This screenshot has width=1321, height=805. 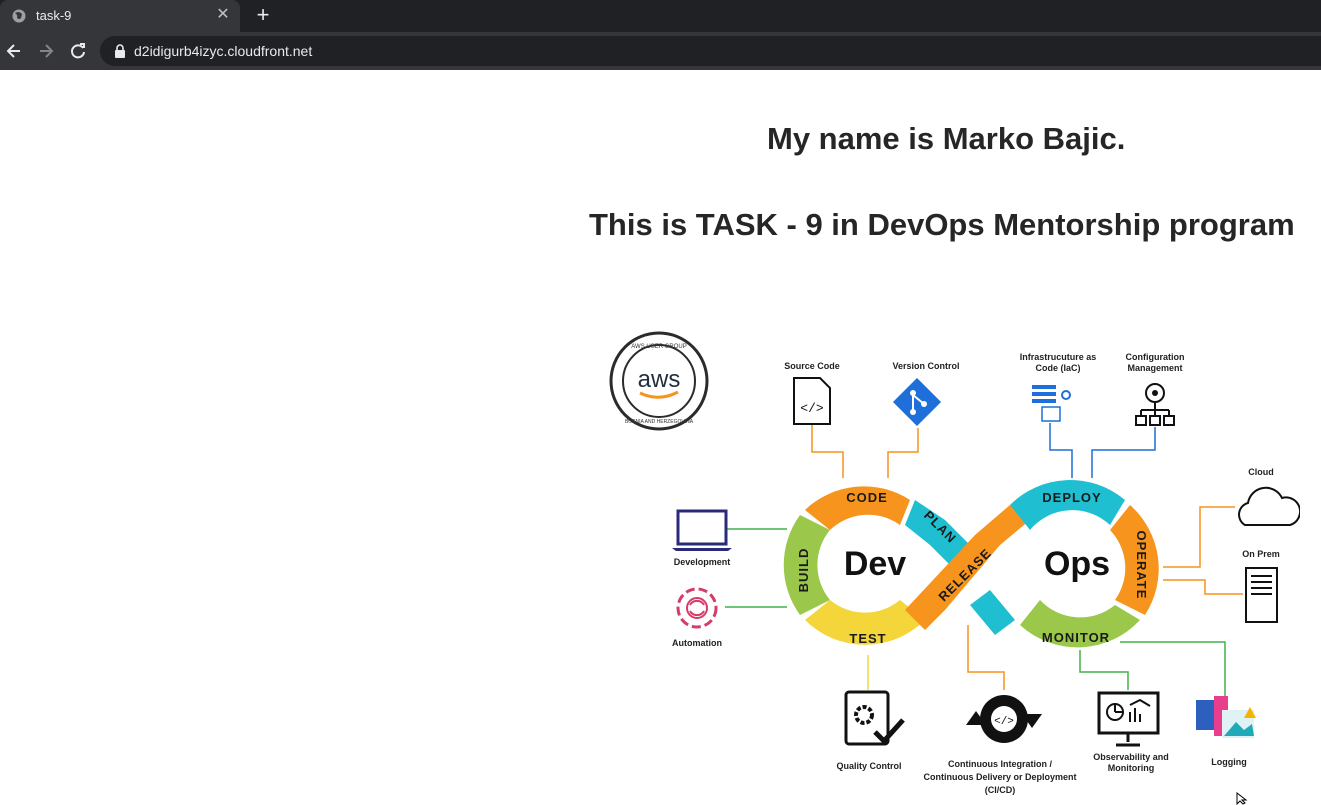 I want to click on svg-text: Dev, so click(x=875, y=564).